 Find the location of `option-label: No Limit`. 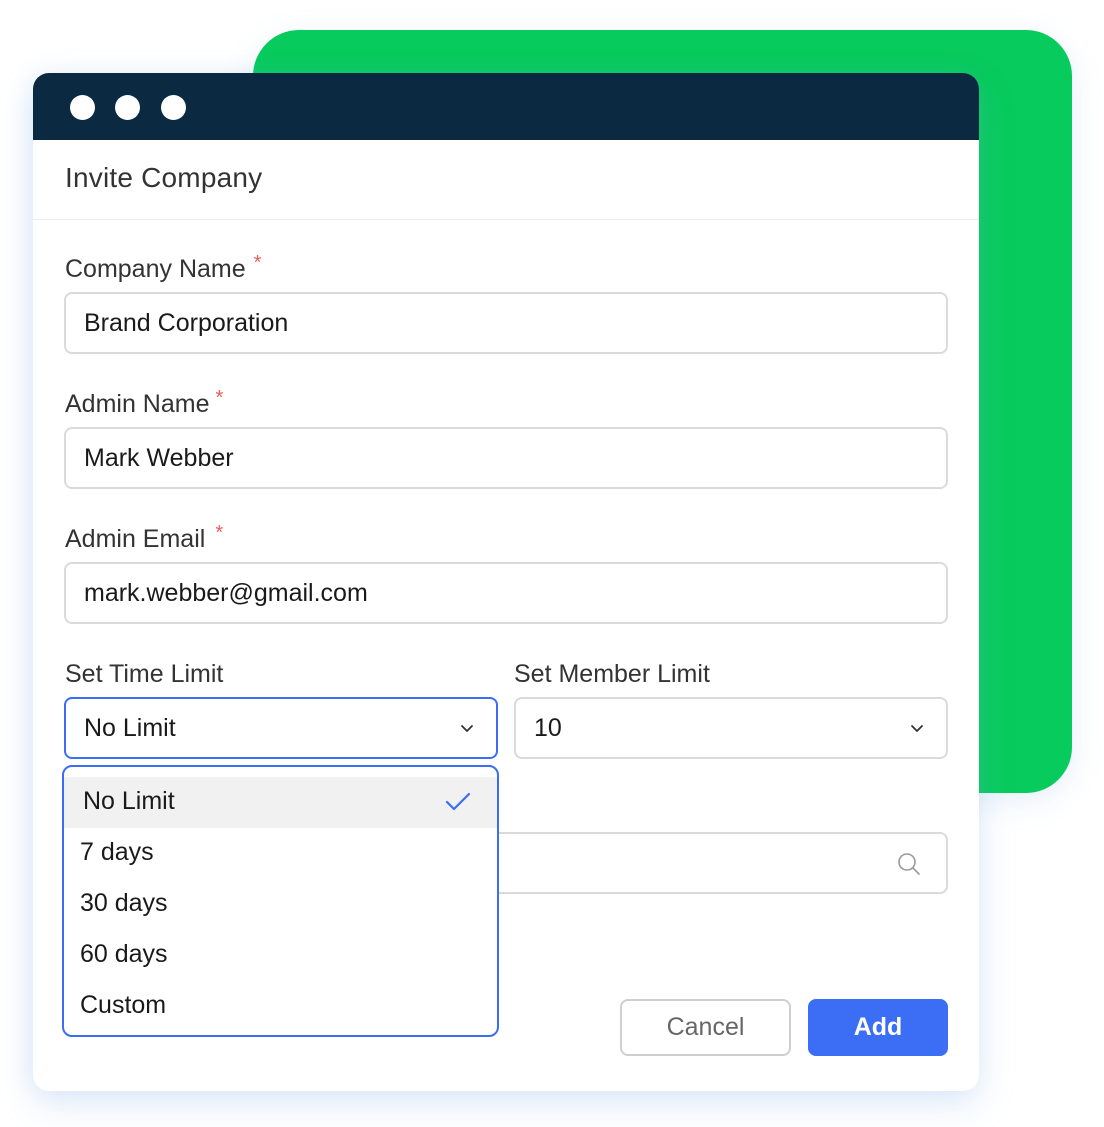

option-label: No Limit is located at coordinates (129, 801).